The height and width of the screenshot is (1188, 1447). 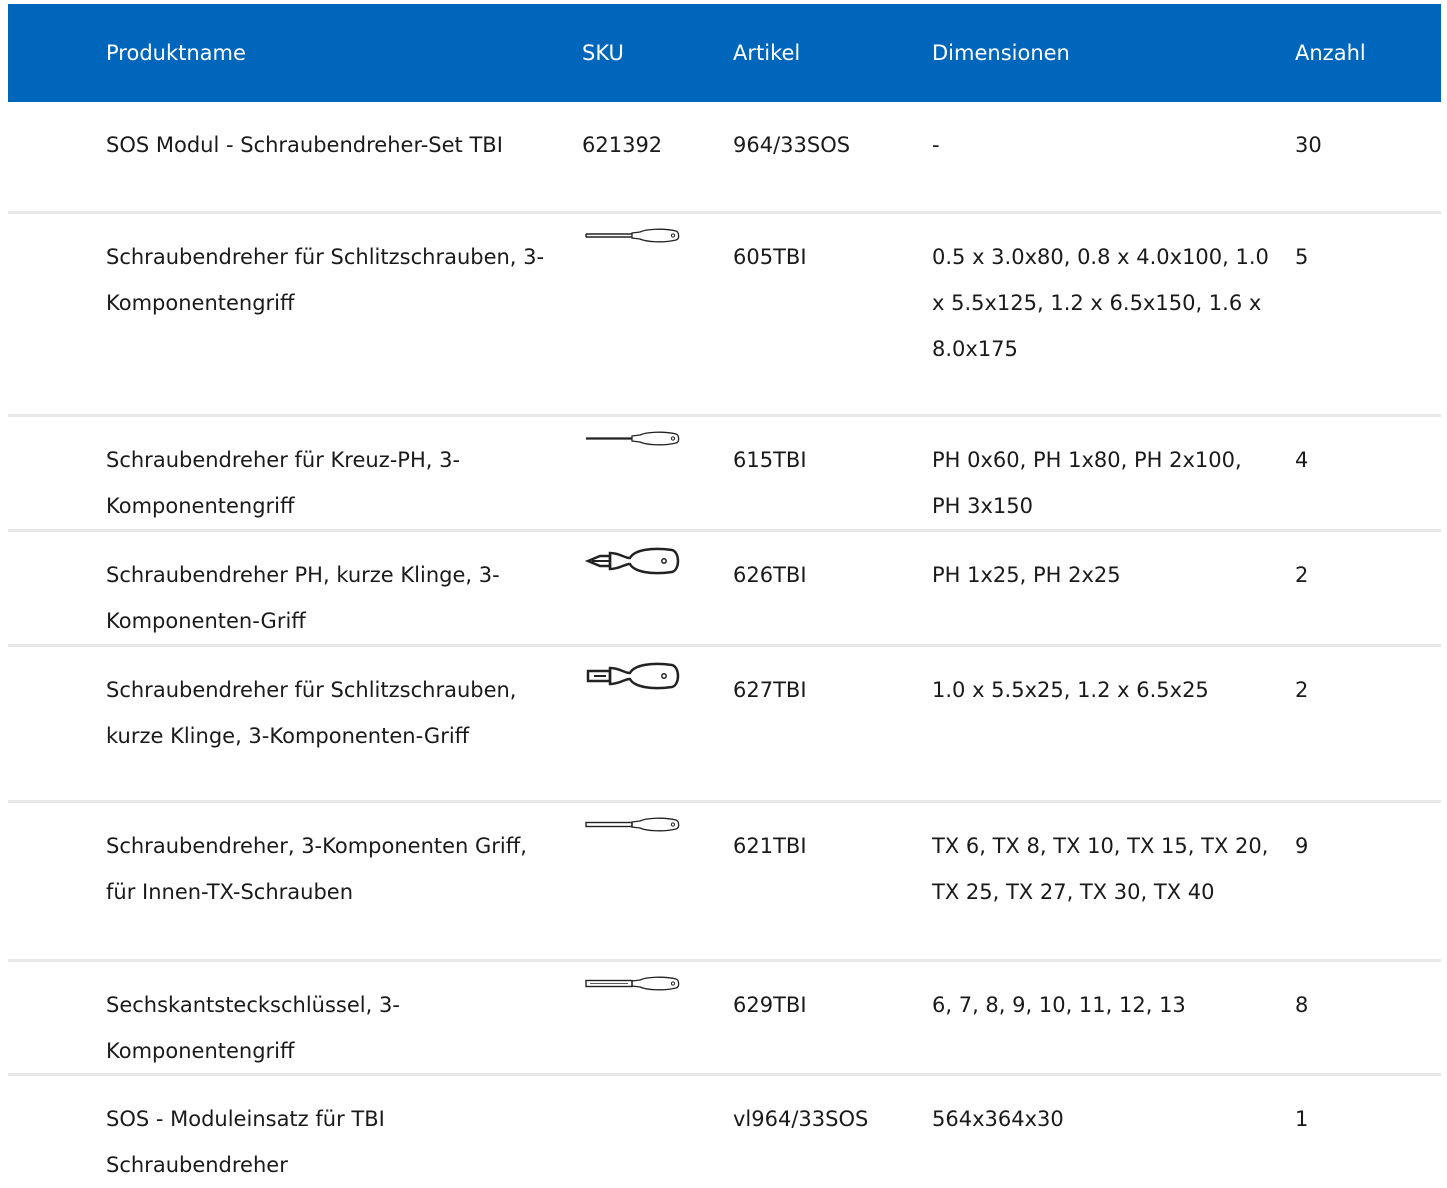 What do you see at coordinates (936, 145) in the screenshot?
I see `product-dimensions: -` at bounding box center [936, 145].